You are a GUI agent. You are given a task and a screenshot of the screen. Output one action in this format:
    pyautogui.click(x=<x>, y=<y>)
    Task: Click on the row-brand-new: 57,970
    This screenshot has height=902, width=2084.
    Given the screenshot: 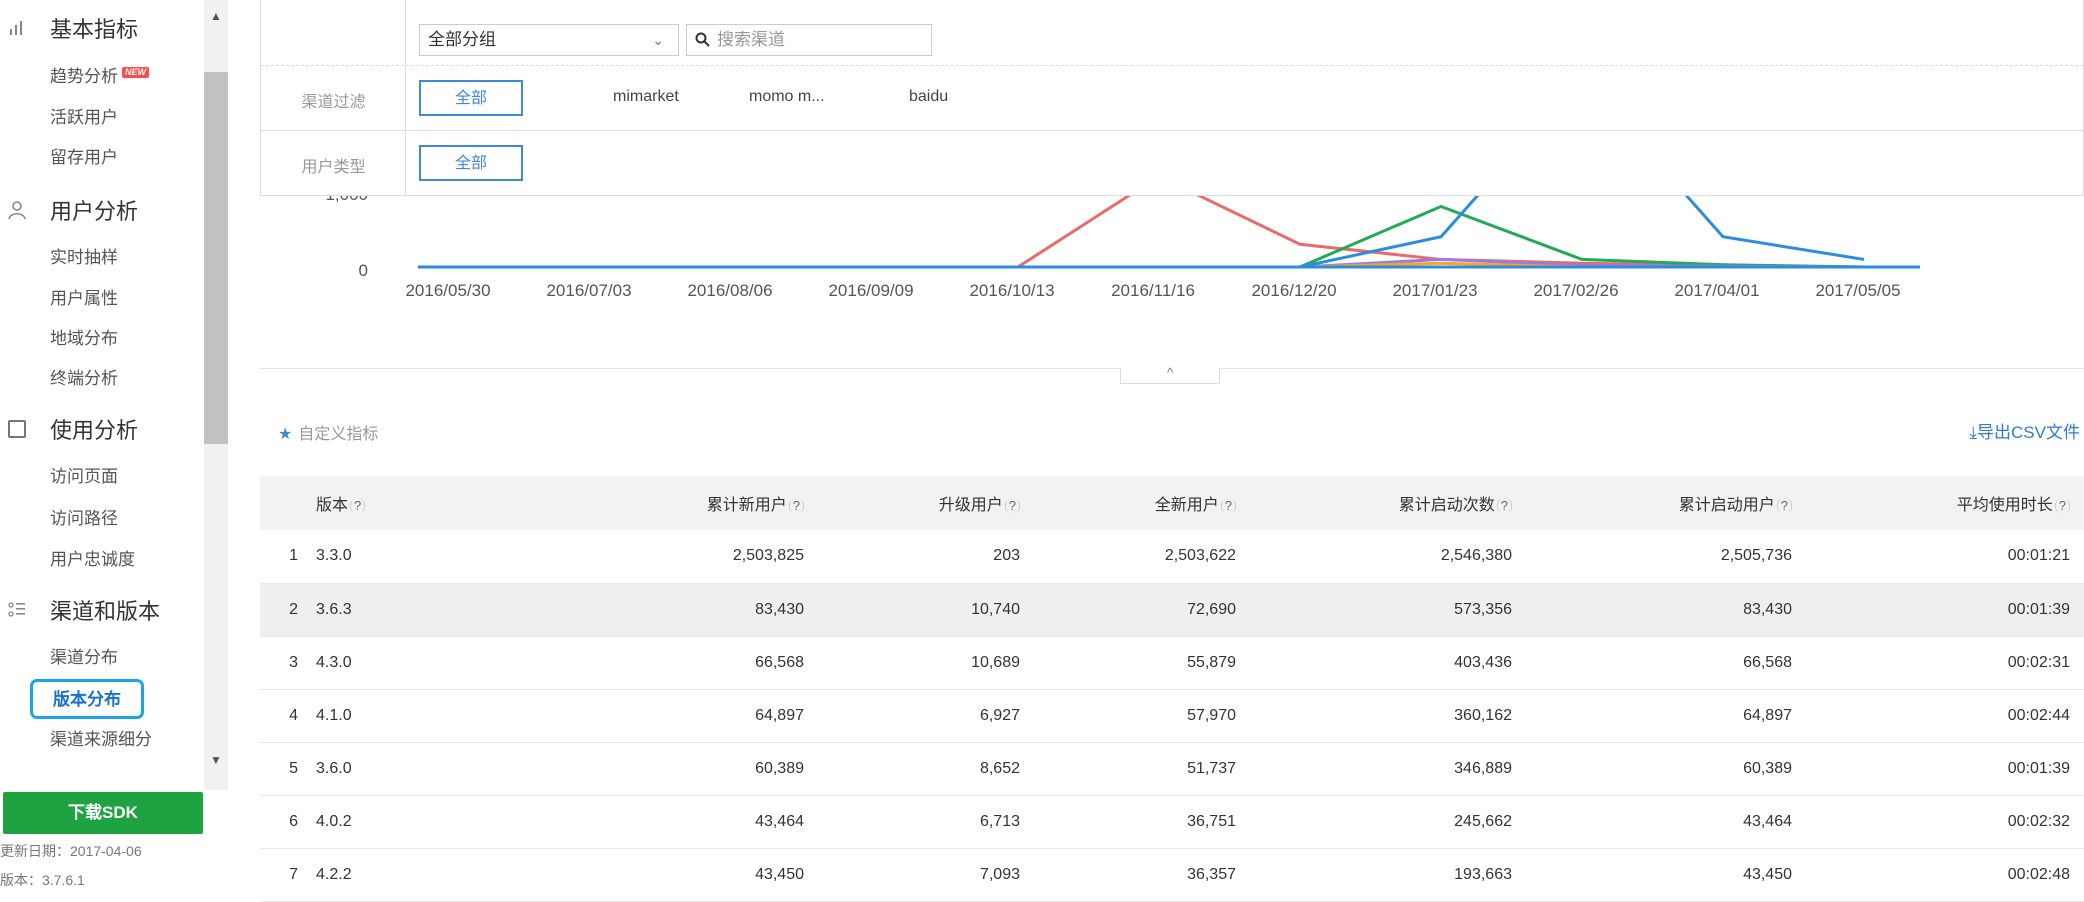 What is the action you would take?
    pyautogui.click(x=1134, y=716)
    